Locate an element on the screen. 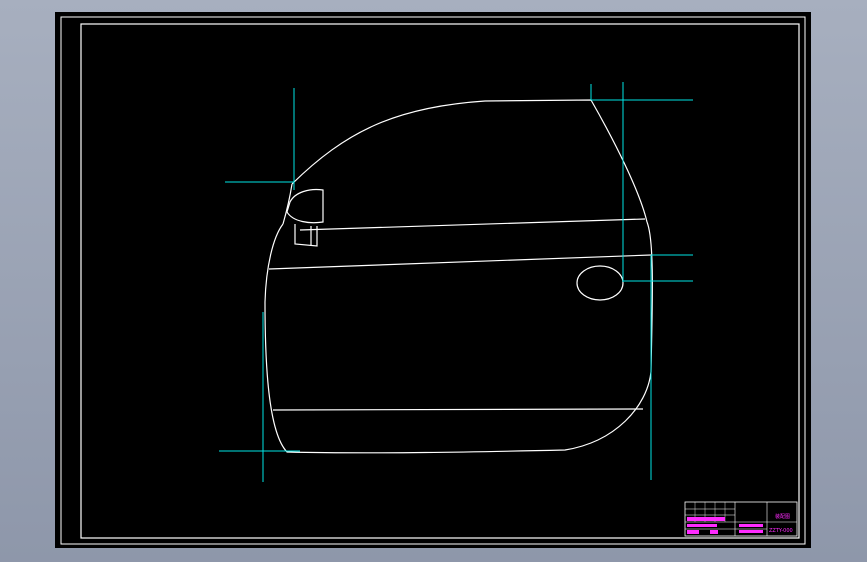 This screenshot has height=562, width=867. lower-panel-line is located at coordinates (458, 409).